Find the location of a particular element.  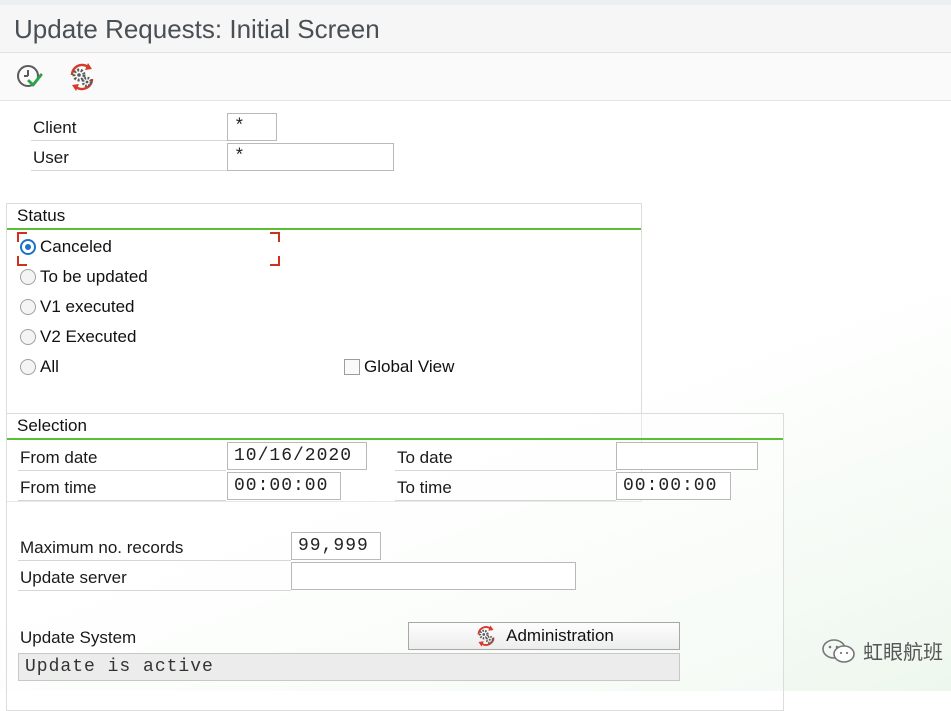

execute-clock-check-icon is located at coordinates (30, 76).